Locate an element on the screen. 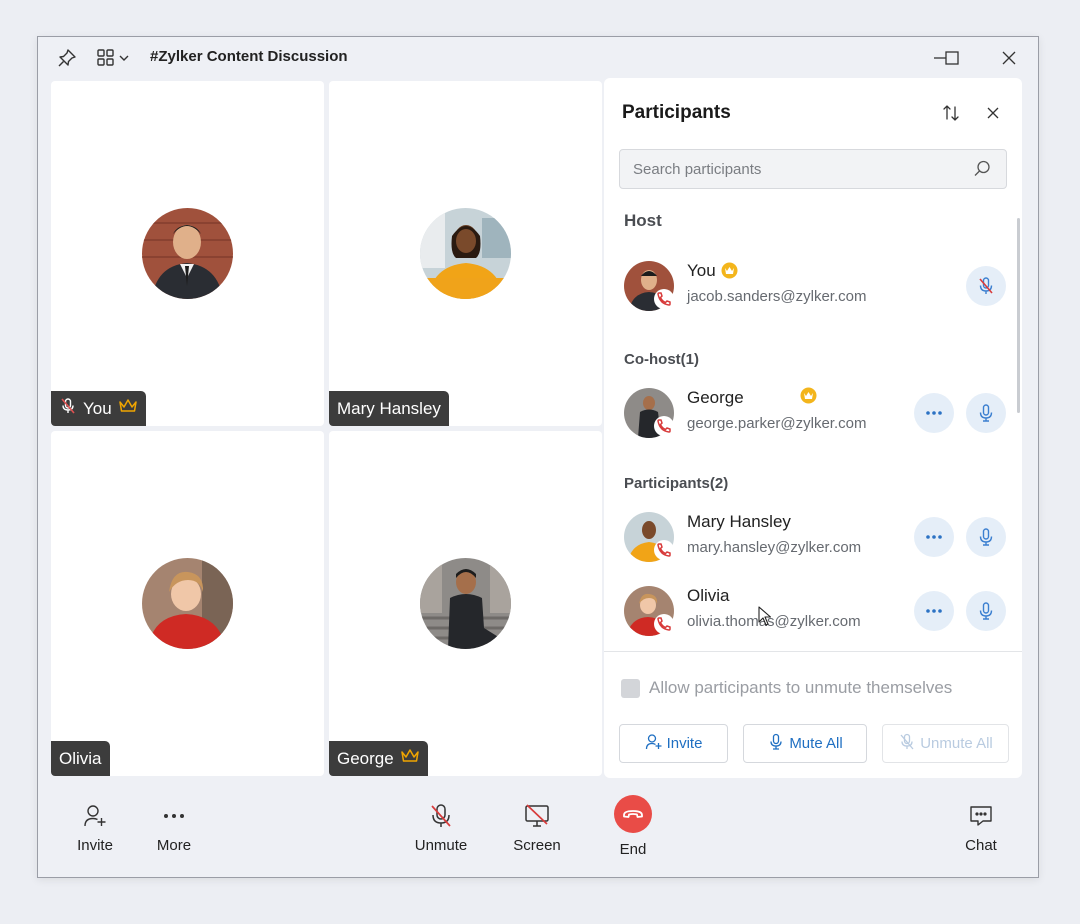  window-title: #Zylker Content Discussion is located at coordinates (249, 56).